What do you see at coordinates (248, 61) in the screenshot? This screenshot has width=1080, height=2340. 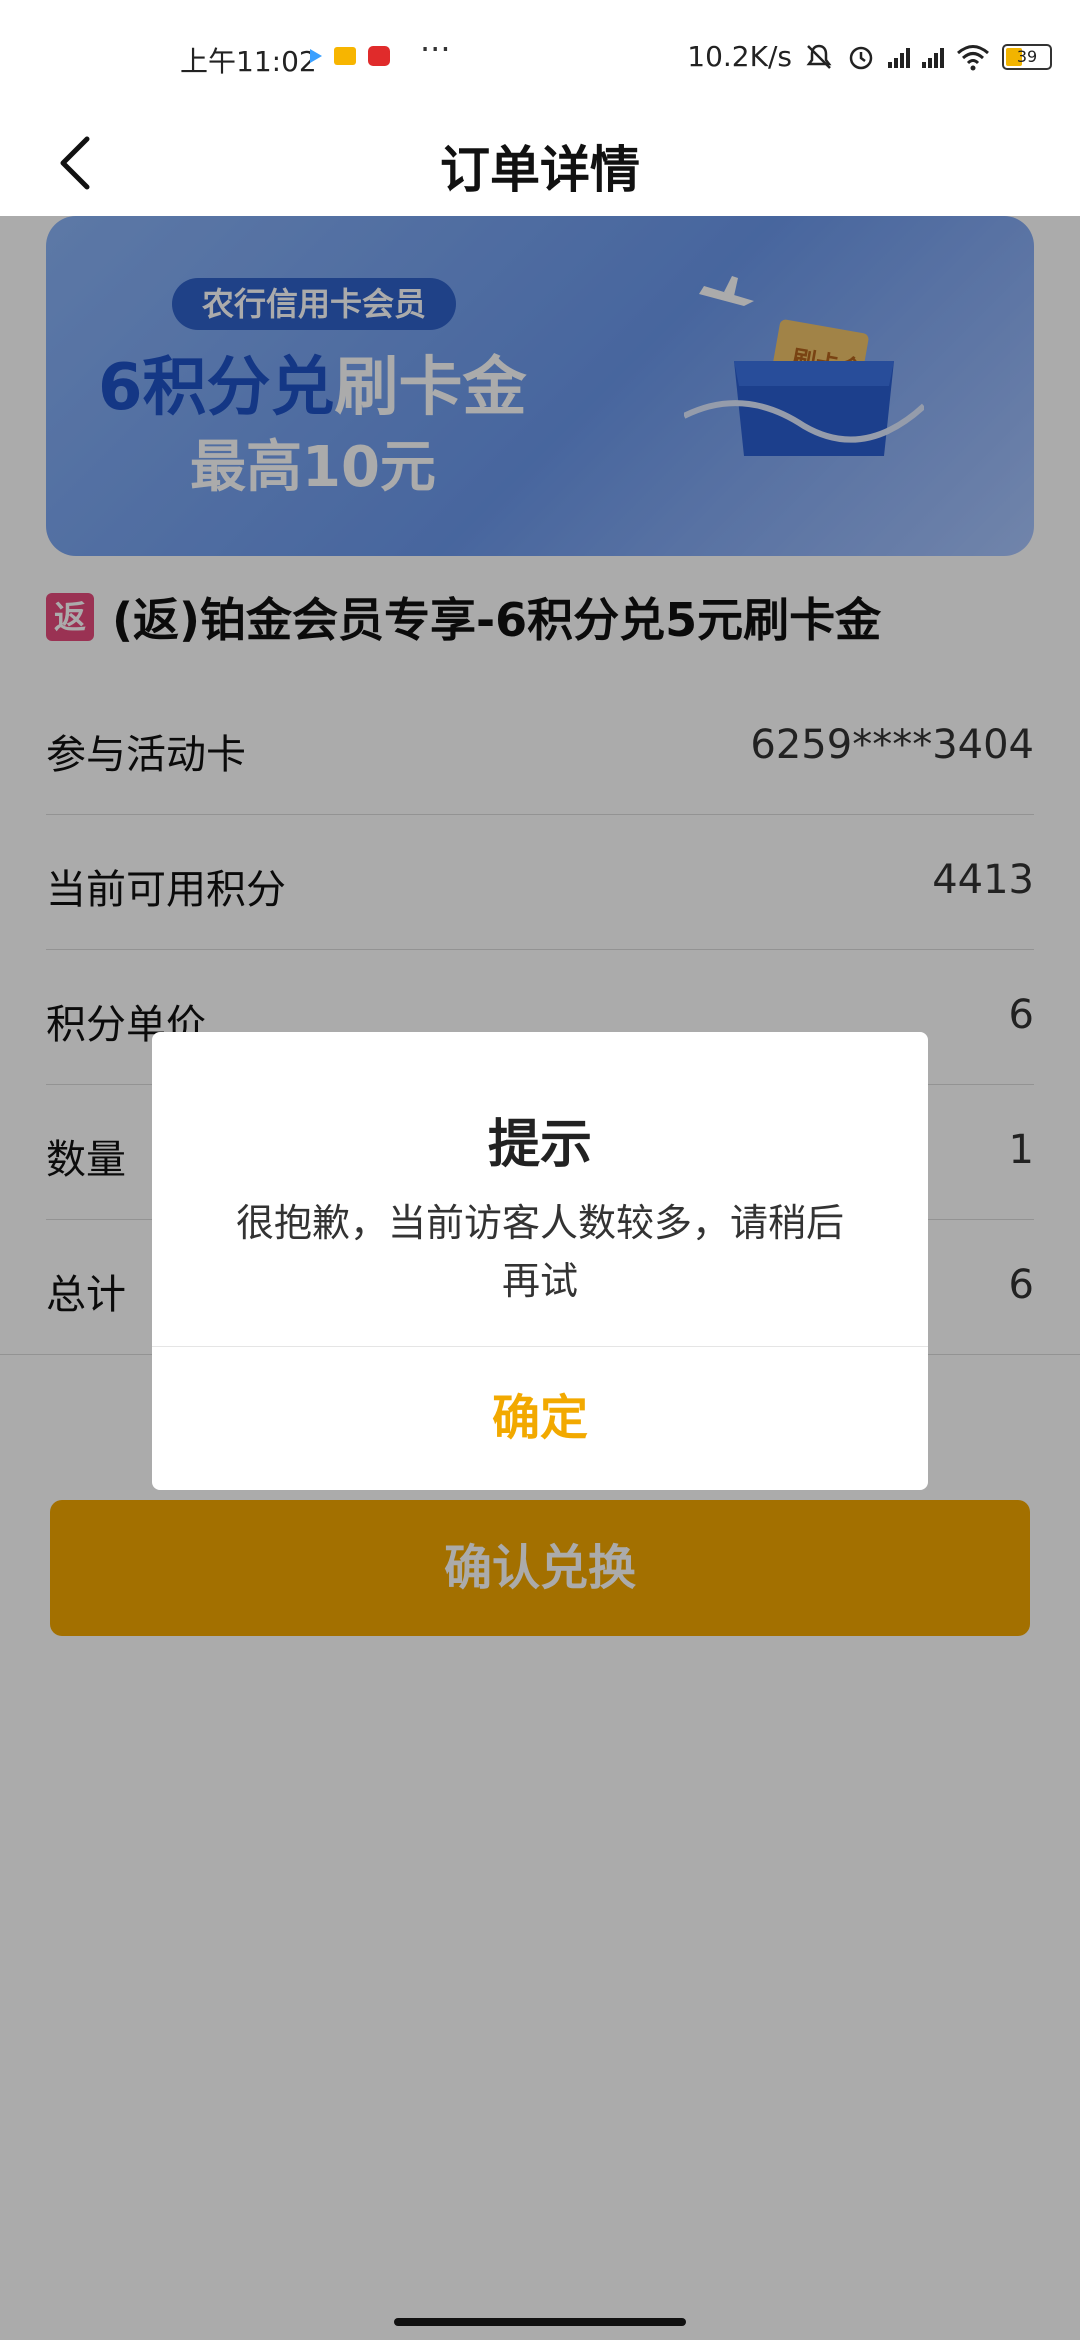 I see `status-time: 上午11:02` at bounding box center [248, 61].